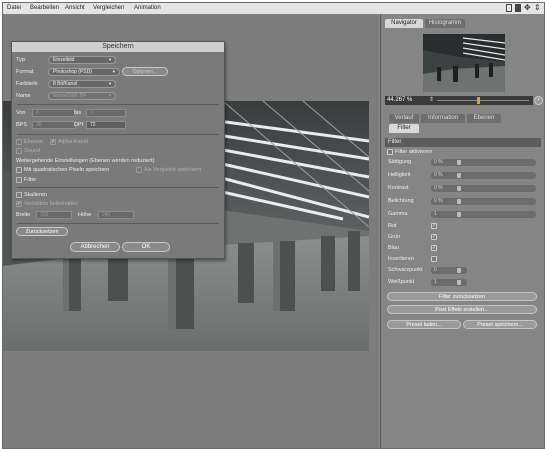 The width and height of the screenshot is (545, 449). Describe the element at coordinates (538, 100) in the screenshot. I see `zoom-reset-icon: ›` at that location.